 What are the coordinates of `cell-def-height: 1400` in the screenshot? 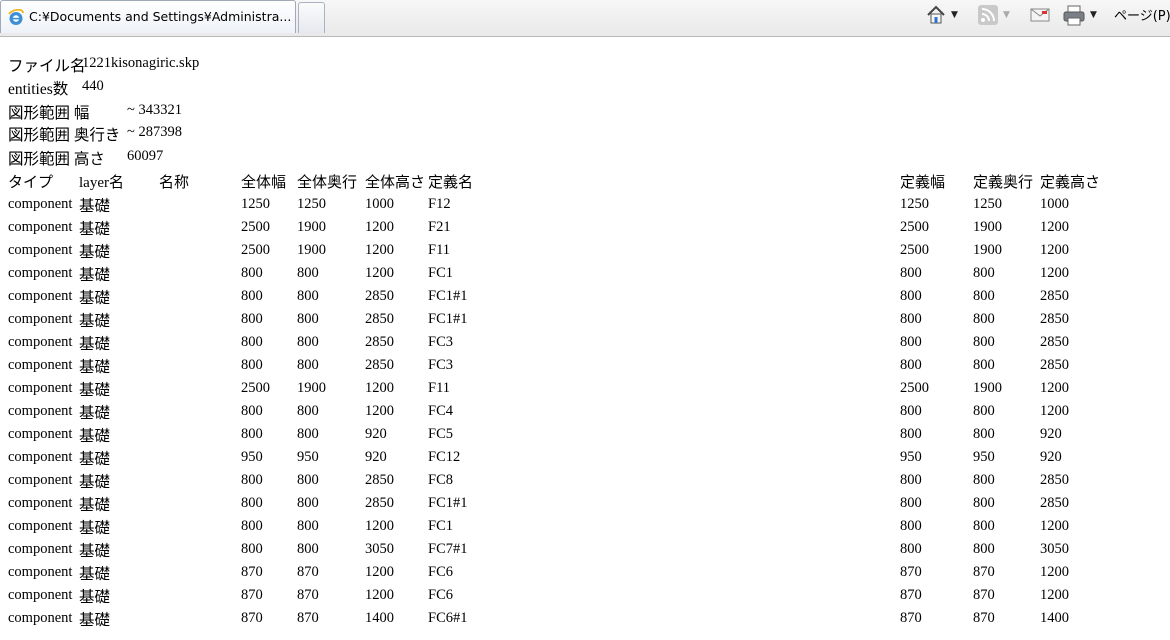 It's located at (1054, 618).